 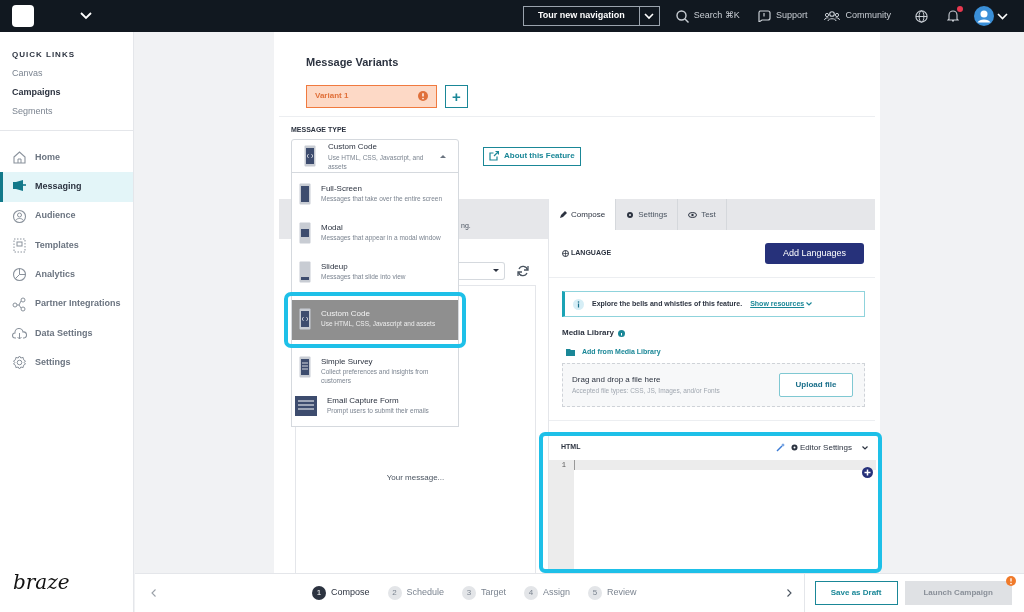 What do you see at coordinates (66, 187) in the screenshot?
I see `nav-item: Messaging` at bounding box center [66, 187].